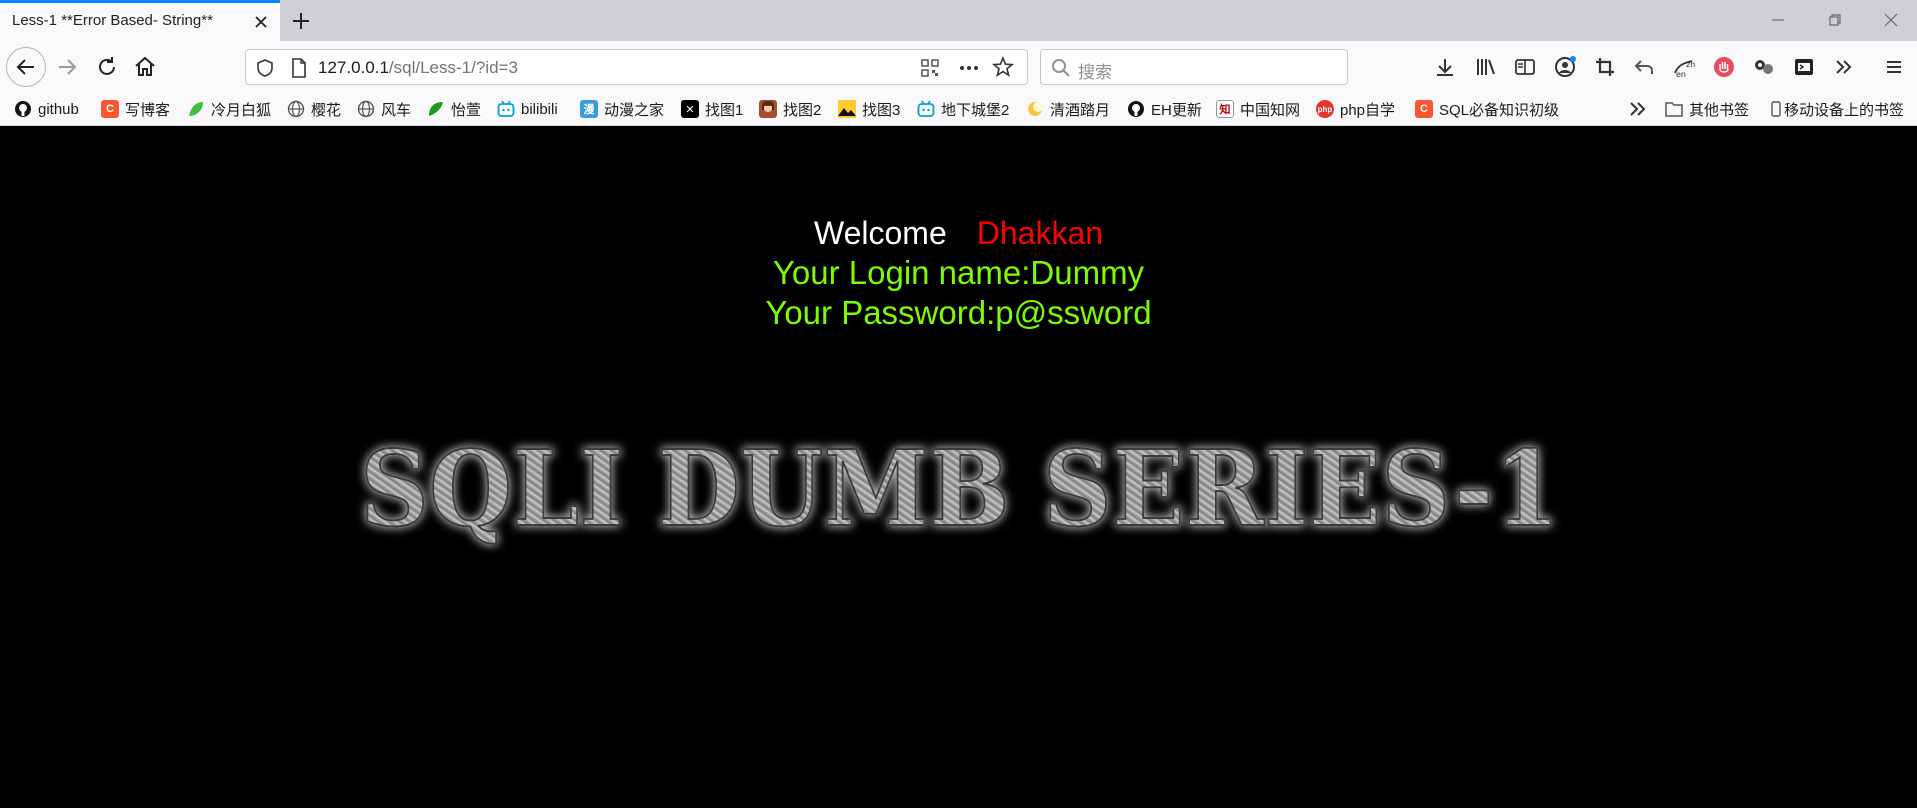  I want to click on other-bookmarks-folder: 其他书签, so click(1707, 109).